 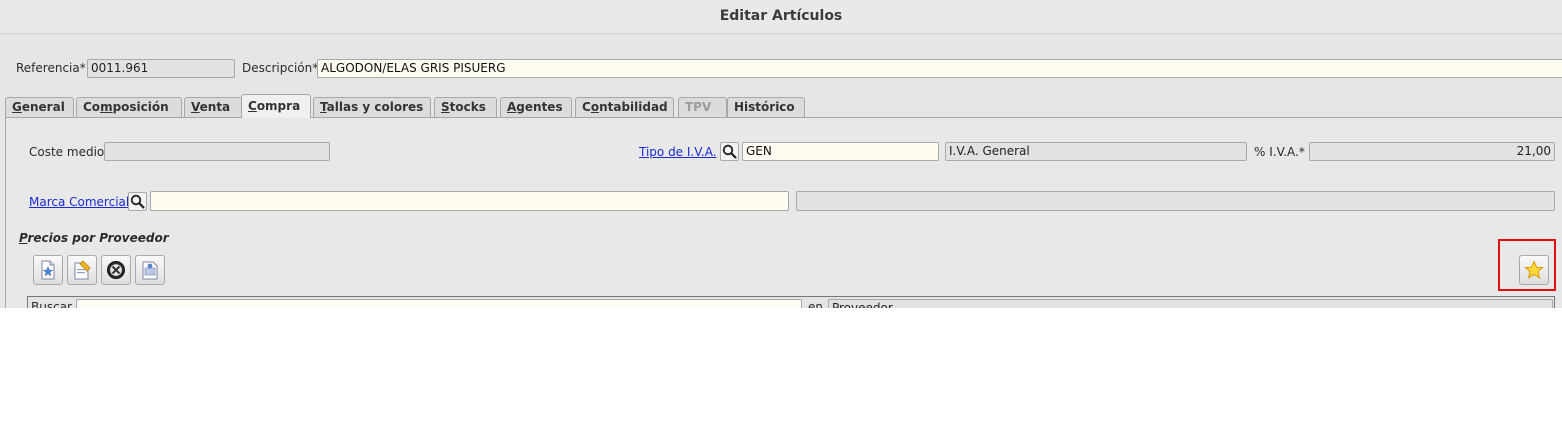 I want to click on search-bar: Buscar en Proveedor, so click(x=791, y=302).